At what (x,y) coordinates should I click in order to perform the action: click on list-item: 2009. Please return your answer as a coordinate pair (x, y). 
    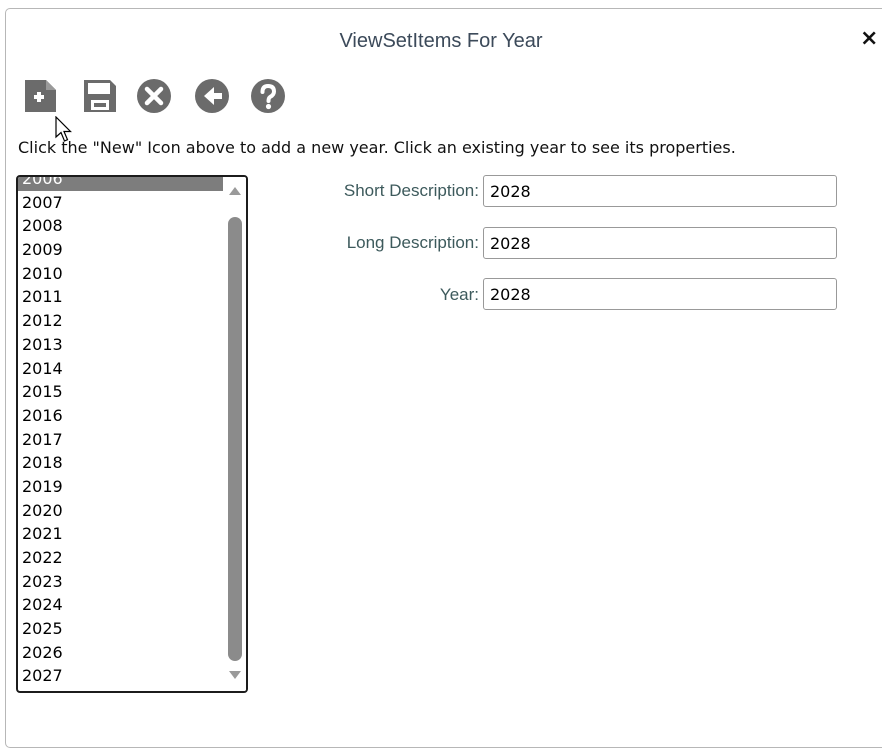
    Looking at the image, I should click on (120, 250).